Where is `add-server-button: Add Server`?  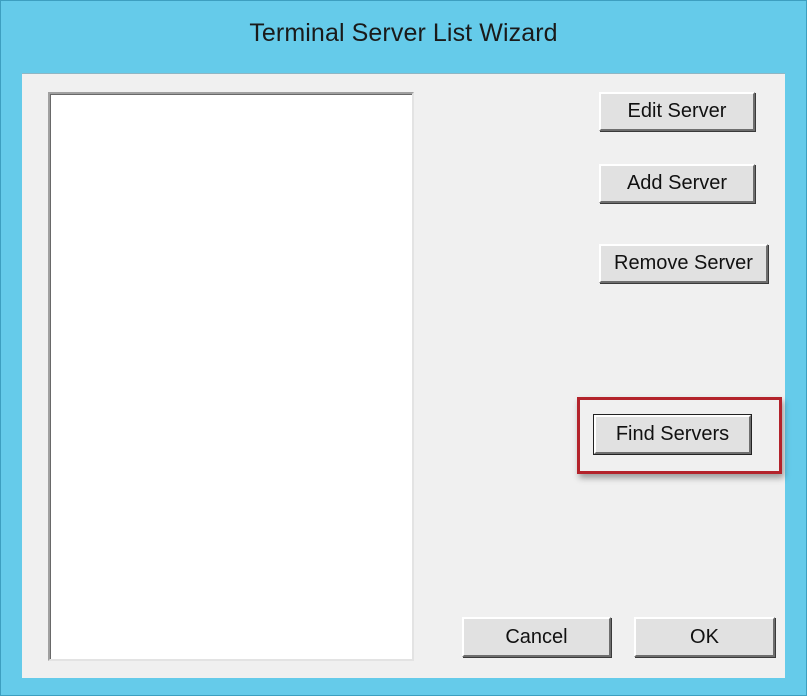
add-server-button: Add Server is located at coordinates (677, 183).